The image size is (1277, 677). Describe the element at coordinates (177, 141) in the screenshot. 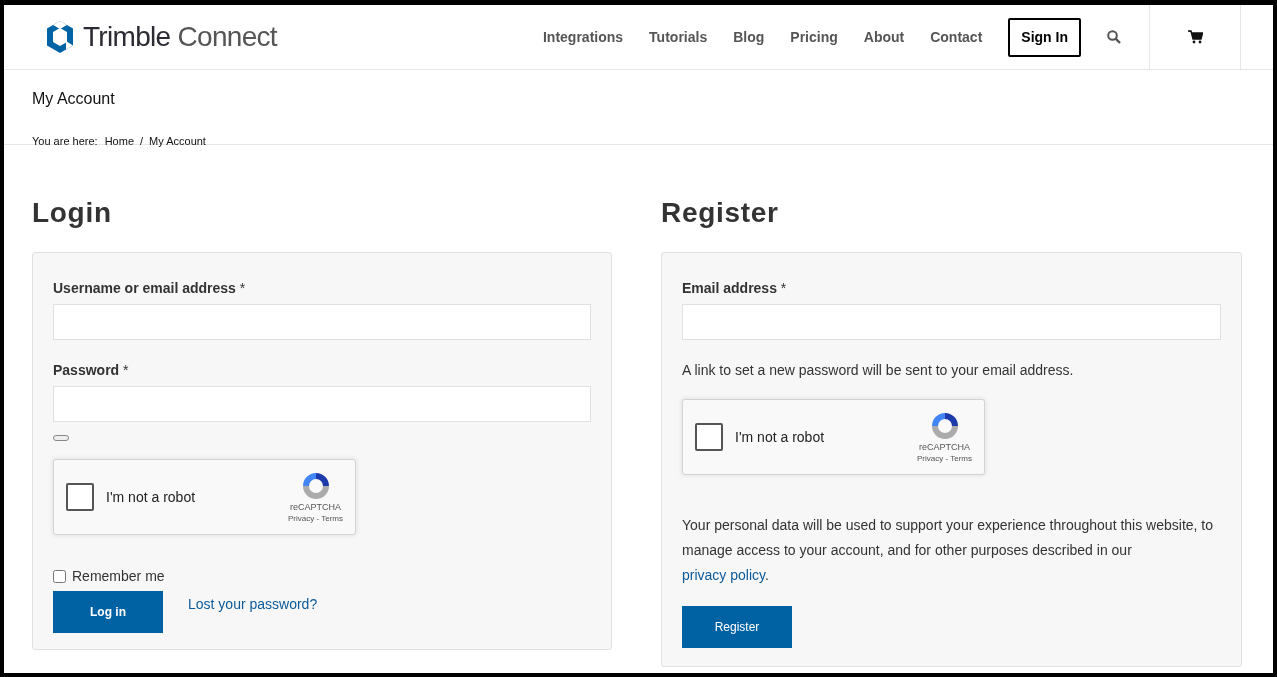

I see `breadcrumb-link: My Account` at that location.